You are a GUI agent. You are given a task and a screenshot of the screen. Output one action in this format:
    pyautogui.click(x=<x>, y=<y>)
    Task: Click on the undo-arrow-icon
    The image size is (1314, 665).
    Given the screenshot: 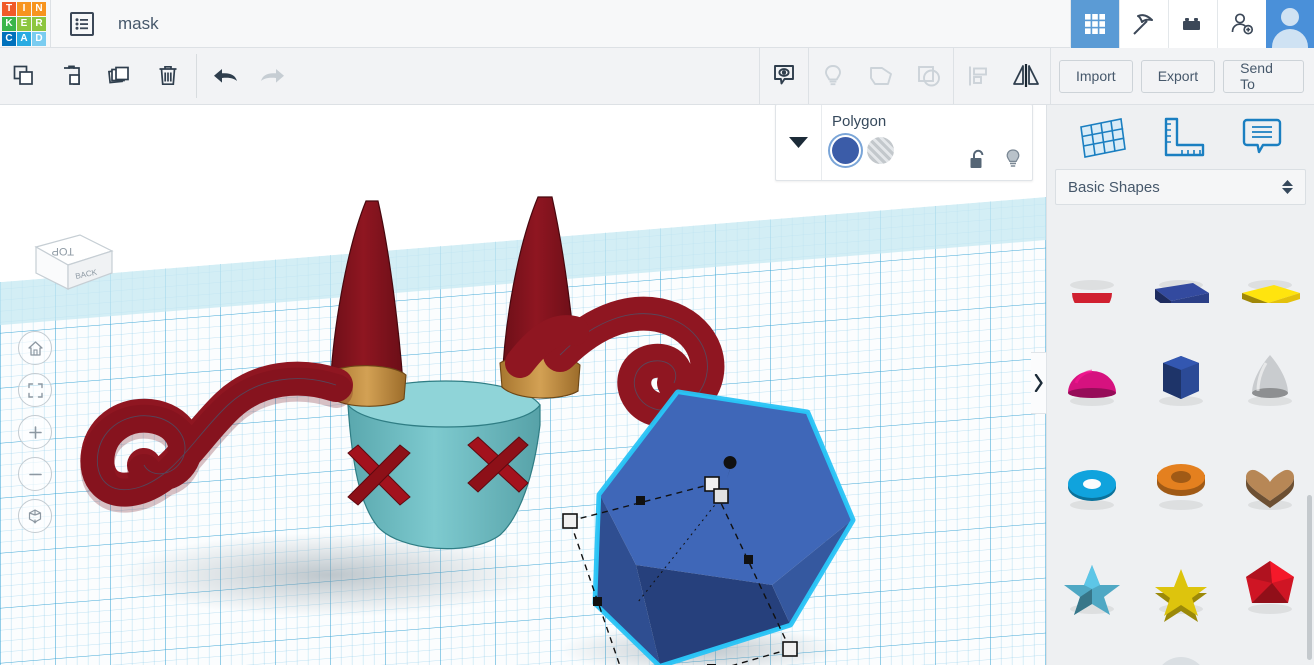 What is the action you would take?
    pyautogui.click(x=225, y=76)
    